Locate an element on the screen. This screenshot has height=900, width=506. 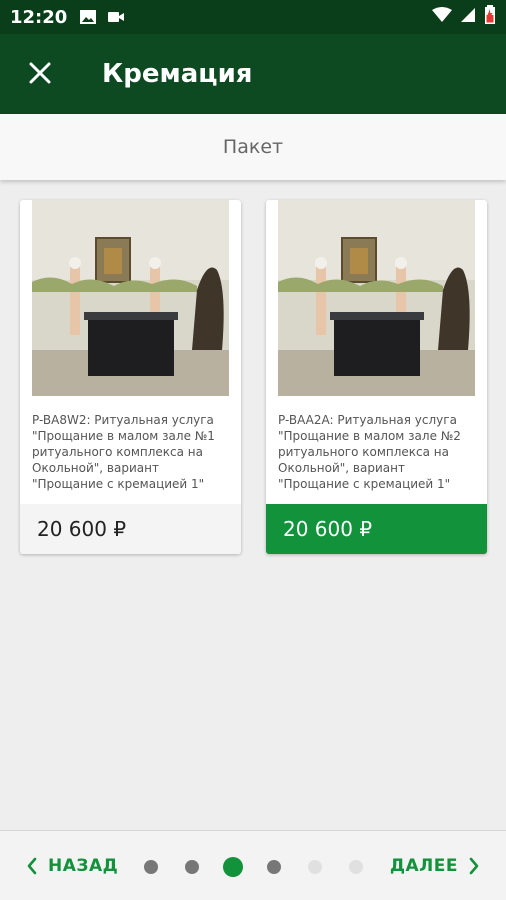
back-button: НАЗАД is located at coordinates (72, 866).